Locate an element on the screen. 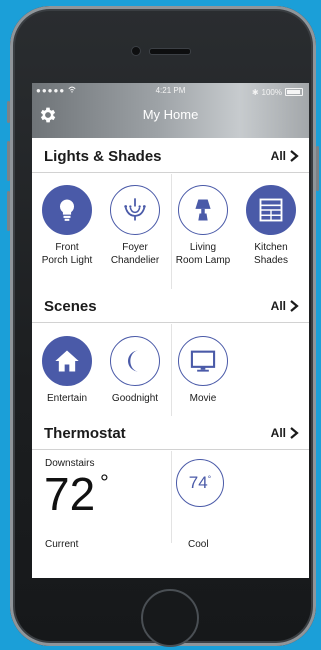 This screenshot has height=650, width=321. setpoint-value: 74 is located at coordinates (198, 482).